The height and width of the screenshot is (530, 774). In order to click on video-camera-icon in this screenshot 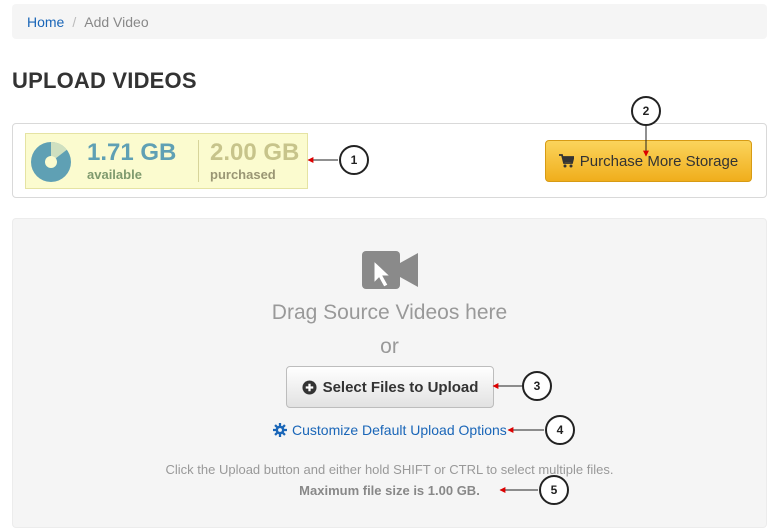, I will do `click(390, 270)`.